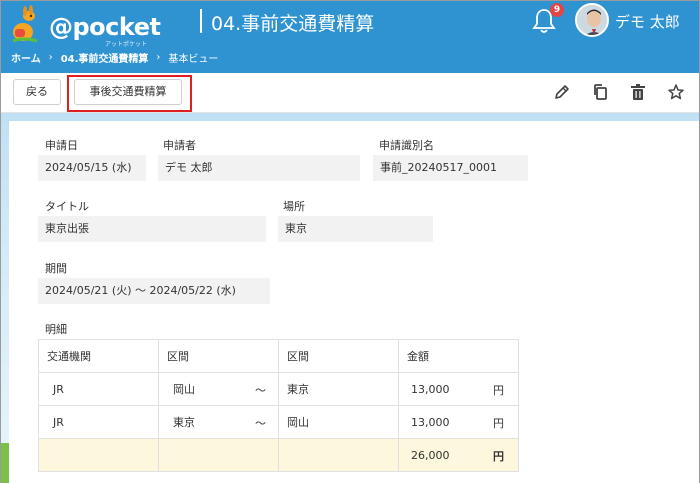  What do you see at coordinates (294, 206) in the screenshot?
I see `place-label: 場所` at bounding box center [294, 206].